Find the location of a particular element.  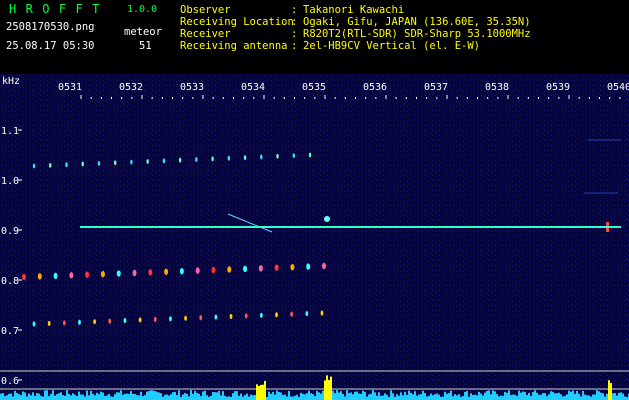

x-tick-label: 0537 is located at coordinates (436, 87).